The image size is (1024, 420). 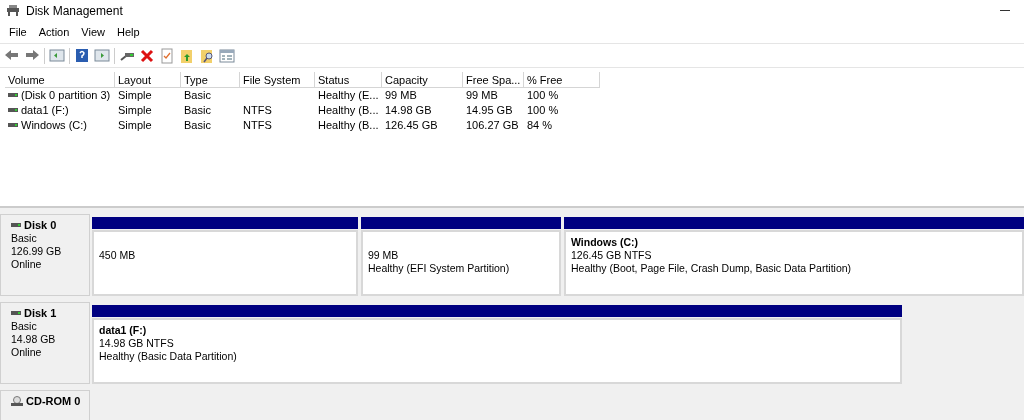 I want to click on column-header: Volume, so click(x=60, y=80).